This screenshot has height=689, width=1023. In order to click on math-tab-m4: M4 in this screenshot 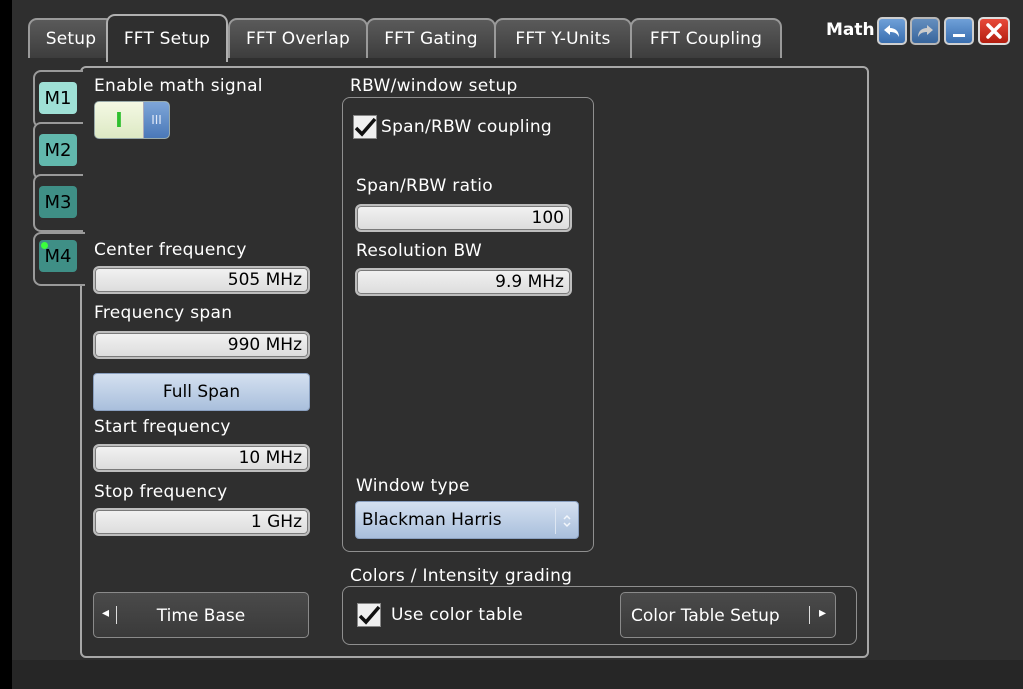, I will do `click(59, 259)`.